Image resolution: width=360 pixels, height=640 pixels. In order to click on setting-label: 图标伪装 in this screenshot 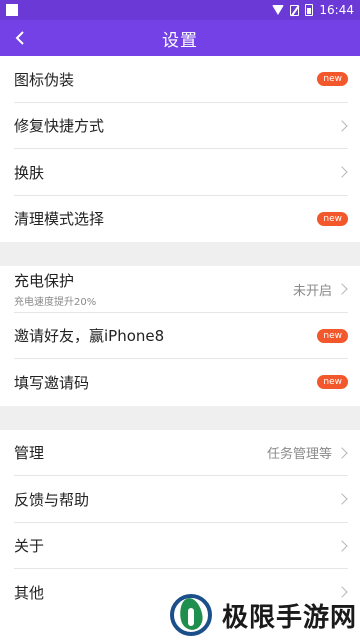, I will do `click(44, 79)`.